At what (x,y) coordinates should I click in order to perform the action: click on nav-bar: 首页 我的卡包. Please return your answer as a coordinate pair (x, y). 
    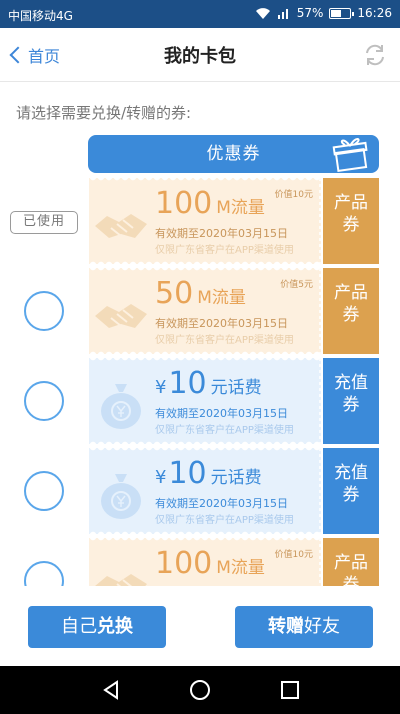
    Looking at the image, I should click on (200, 55).